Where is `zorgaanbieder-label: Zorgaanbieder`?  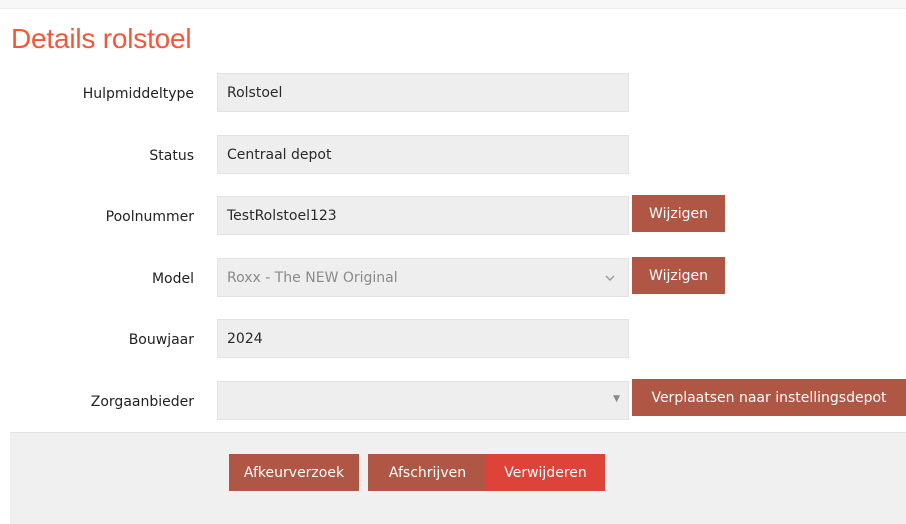
zorgaanbieder-label: Zorgaanbieder is located at coordinates (142, 402).